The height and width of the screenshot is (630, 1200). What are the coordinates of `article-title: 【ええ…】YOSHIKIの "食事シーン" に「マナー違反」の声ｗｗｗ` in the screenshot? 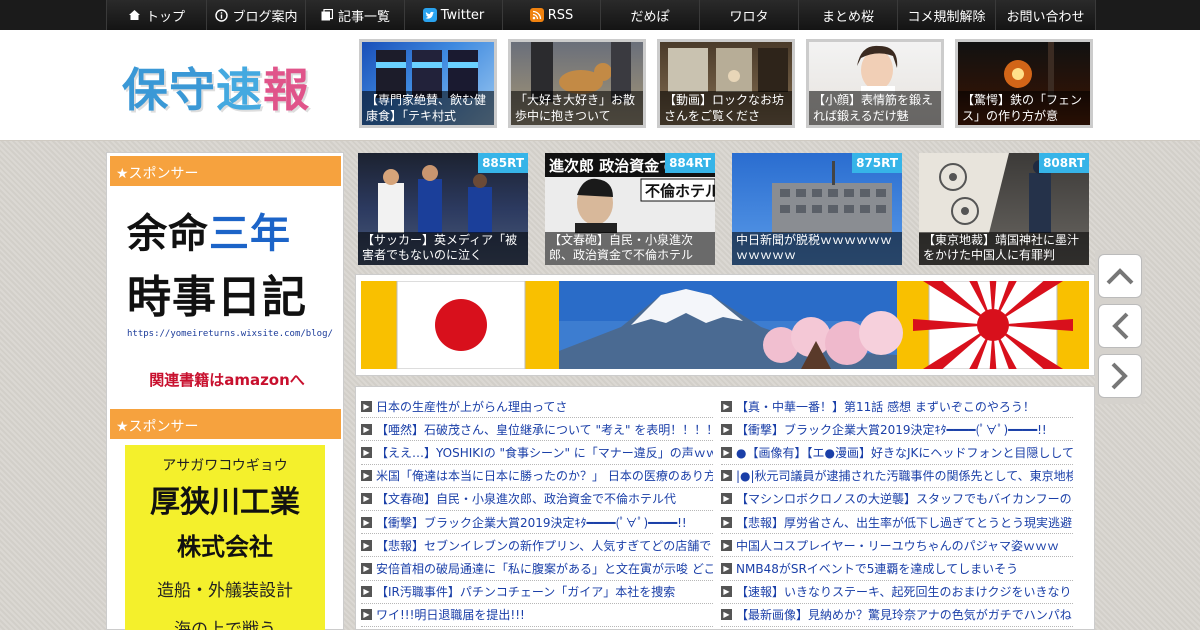 It's located at (544, 452).